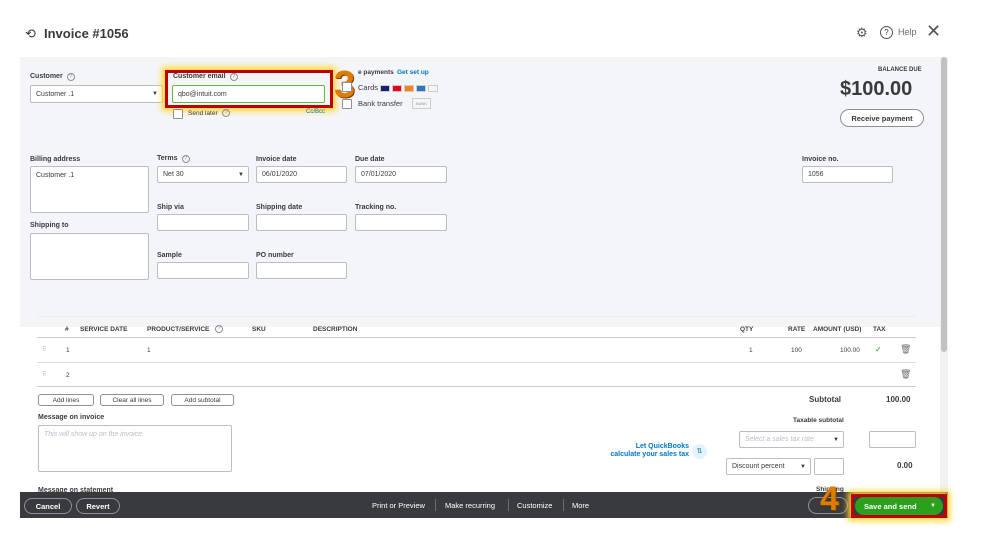 The image size is (999, 538). What do you see at coordinates (170, 207) in the screenshot?
I see `ship-via-label: Ship via` at bounding box center [170, 207].